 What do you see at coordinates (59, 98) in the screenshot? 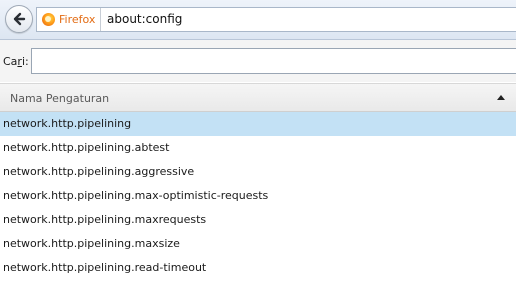
I see `column-header-name: Nama Pengaturan` at bounding box center [59, 98].